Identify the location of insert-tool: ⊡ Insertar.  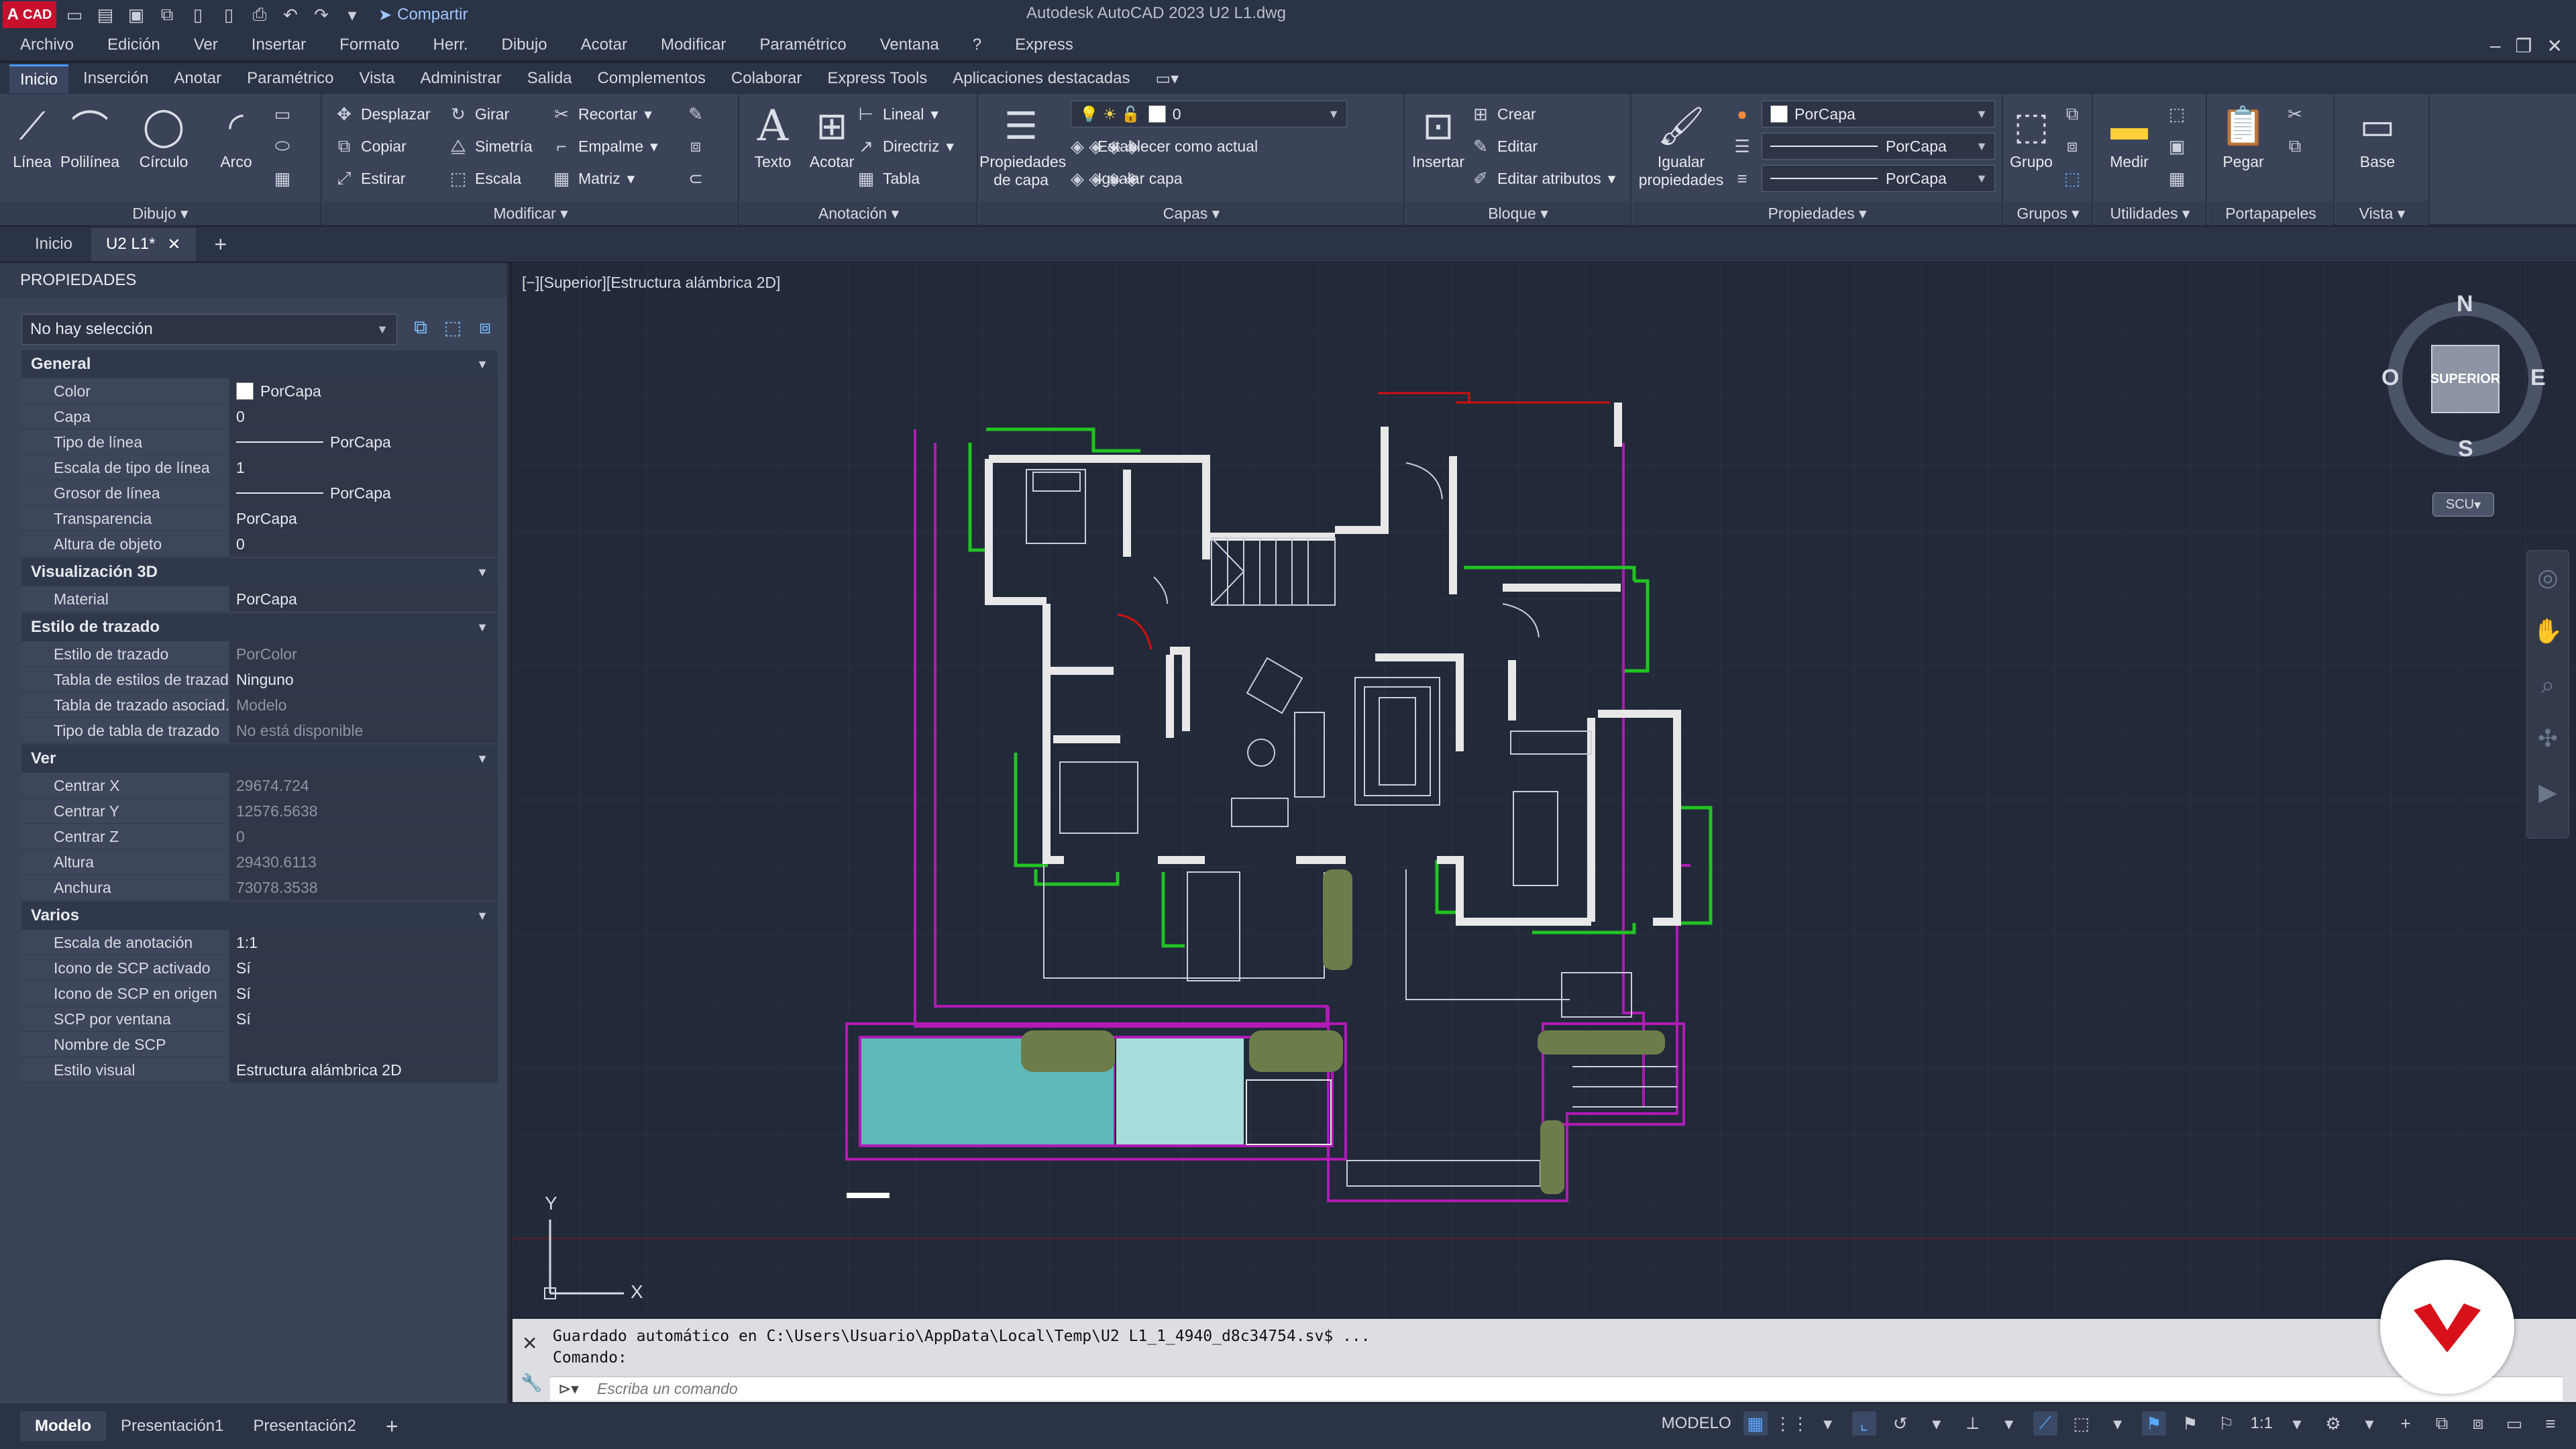
(1438, 135).